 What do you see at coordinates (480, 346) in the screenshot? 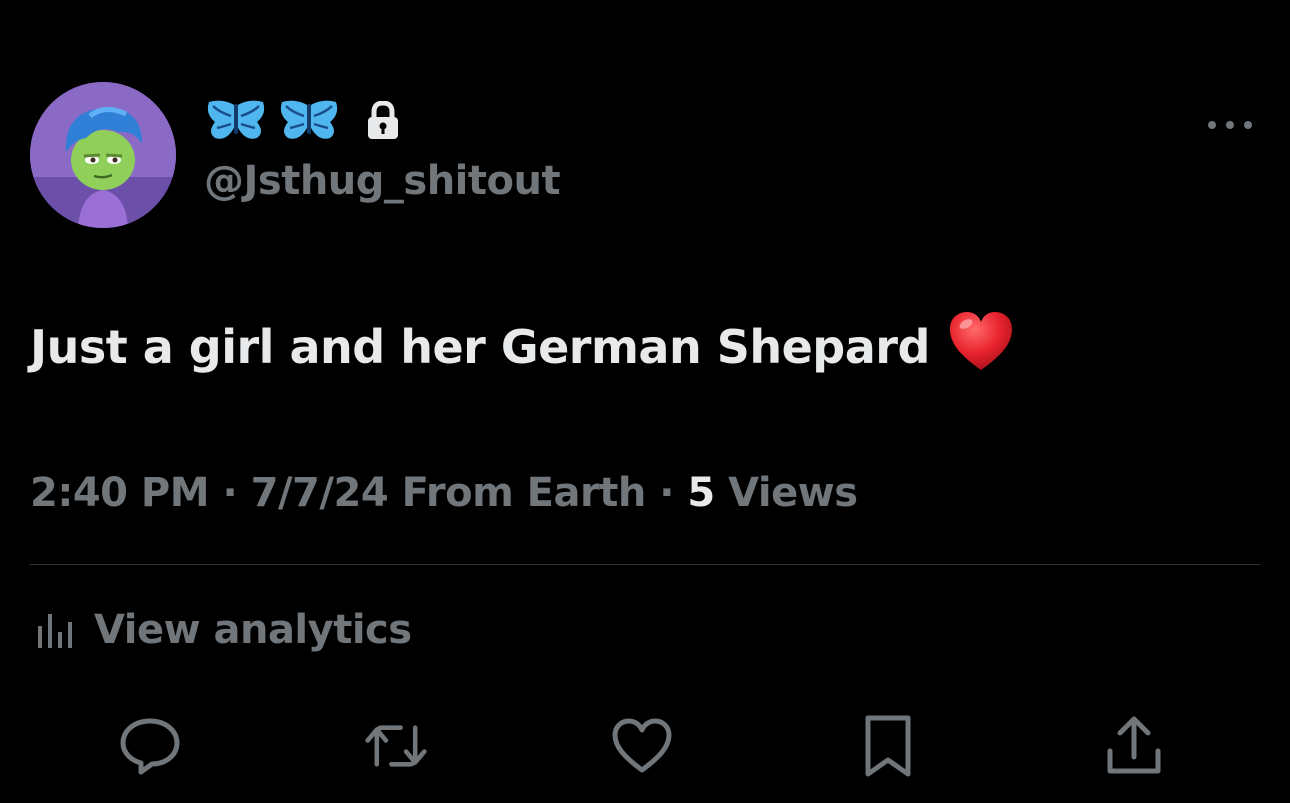
I see `tweet-body: Just a girl and her German Shepard` at bounding box center [480, 346].